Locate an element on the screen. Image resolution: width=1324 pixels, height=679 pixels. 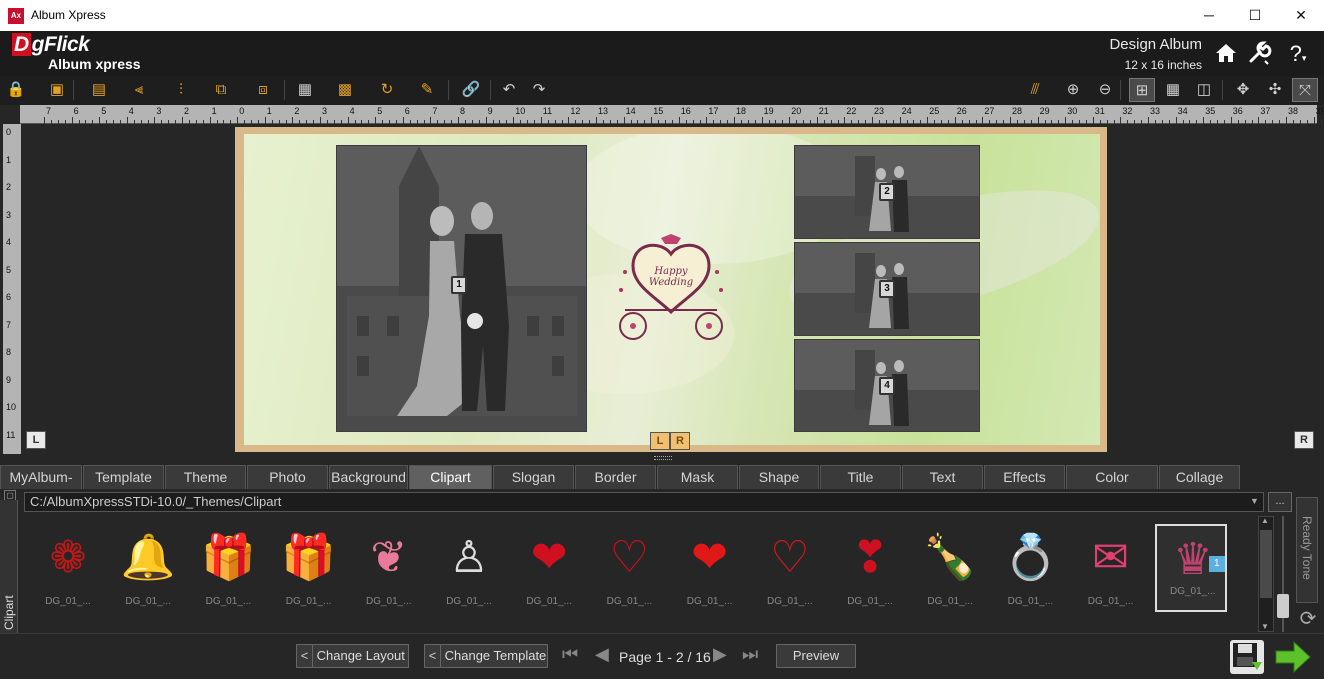
left-page-marker: L is located at coordinates (36, 440).